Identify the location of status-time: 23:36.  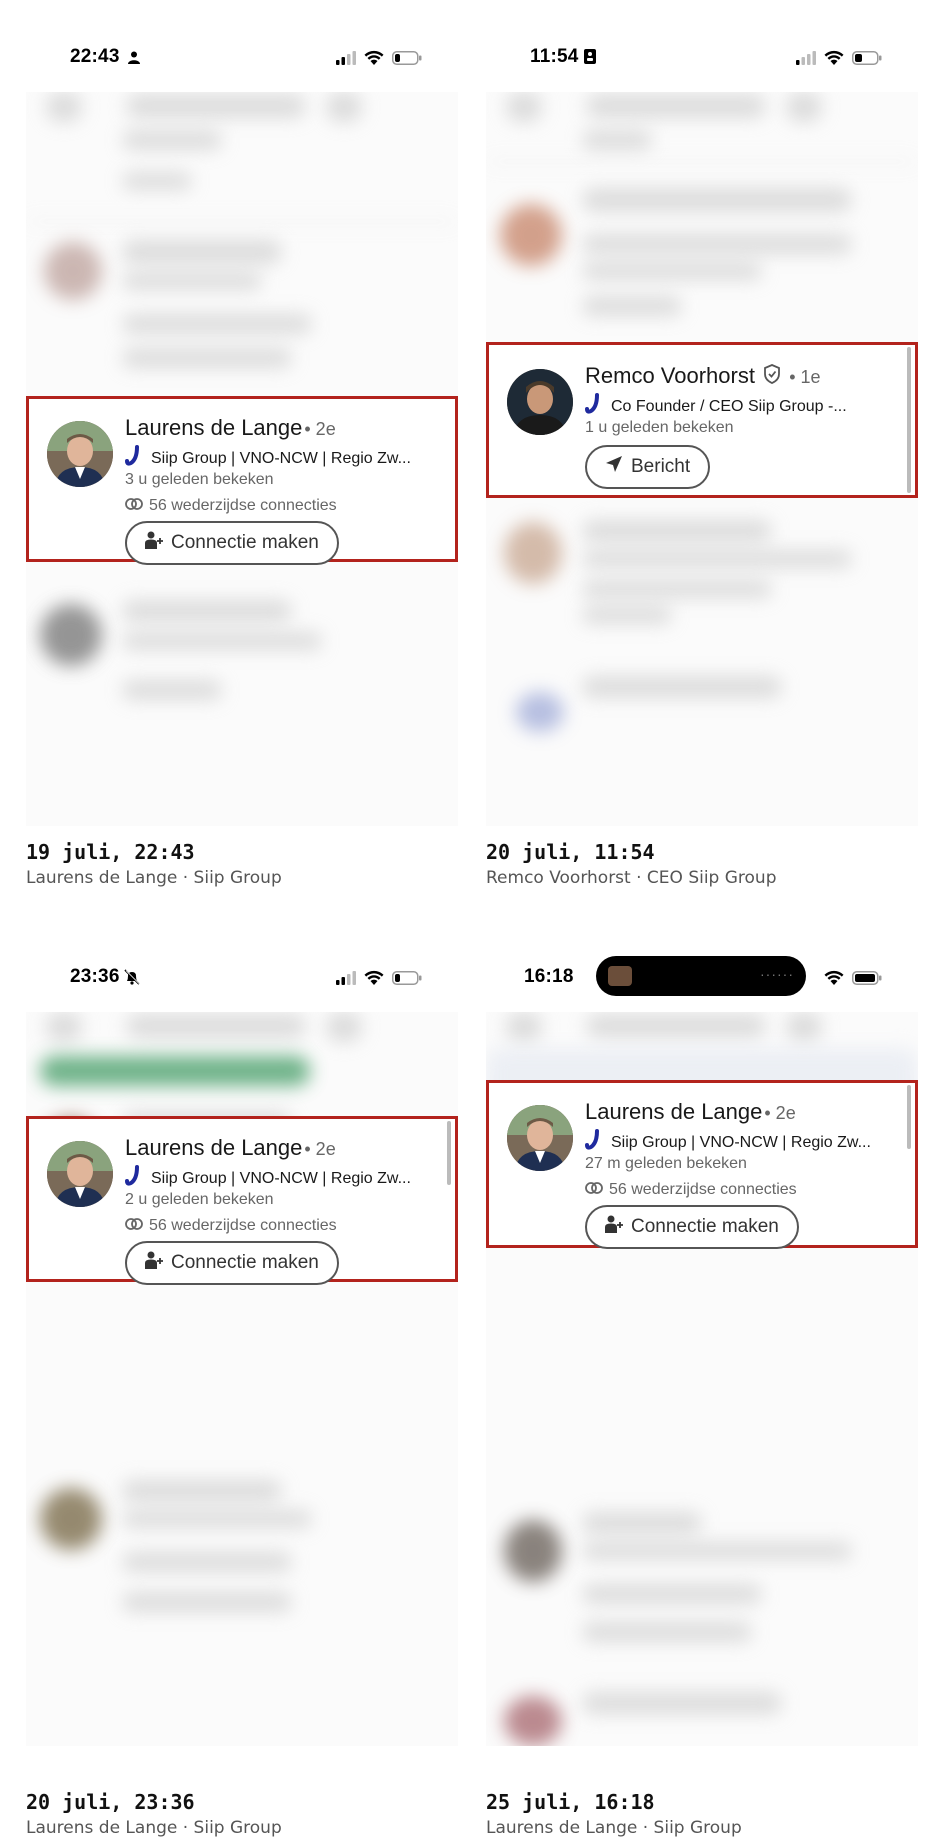
(95, 976).